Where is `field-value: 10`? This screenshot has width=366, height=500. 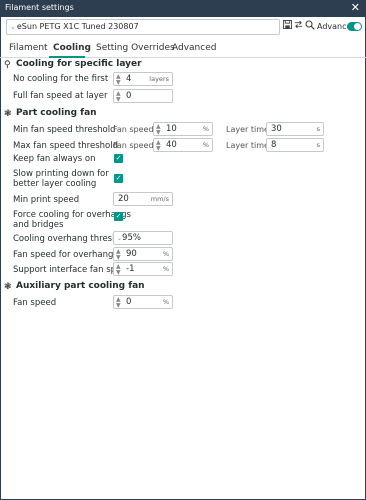
field-value: 10 is located at coordinates (171, 129).